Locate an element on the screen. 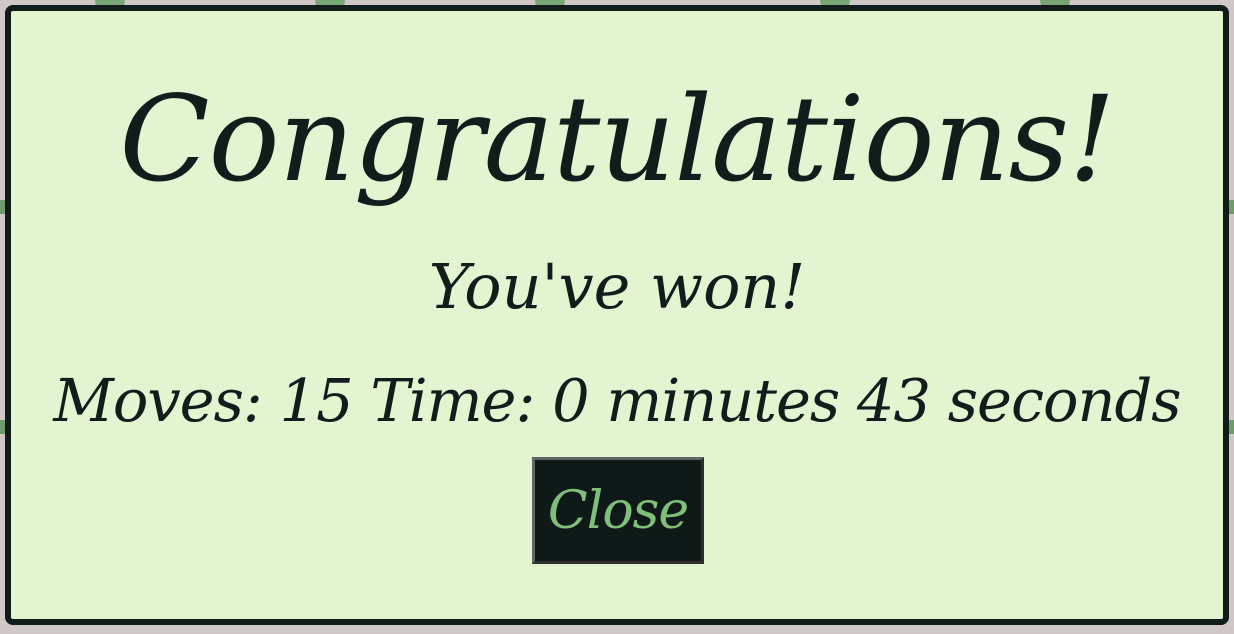 This screenshot has height=634, width=1234. seconds-label: seconds is located at coordinates (1064, 400).